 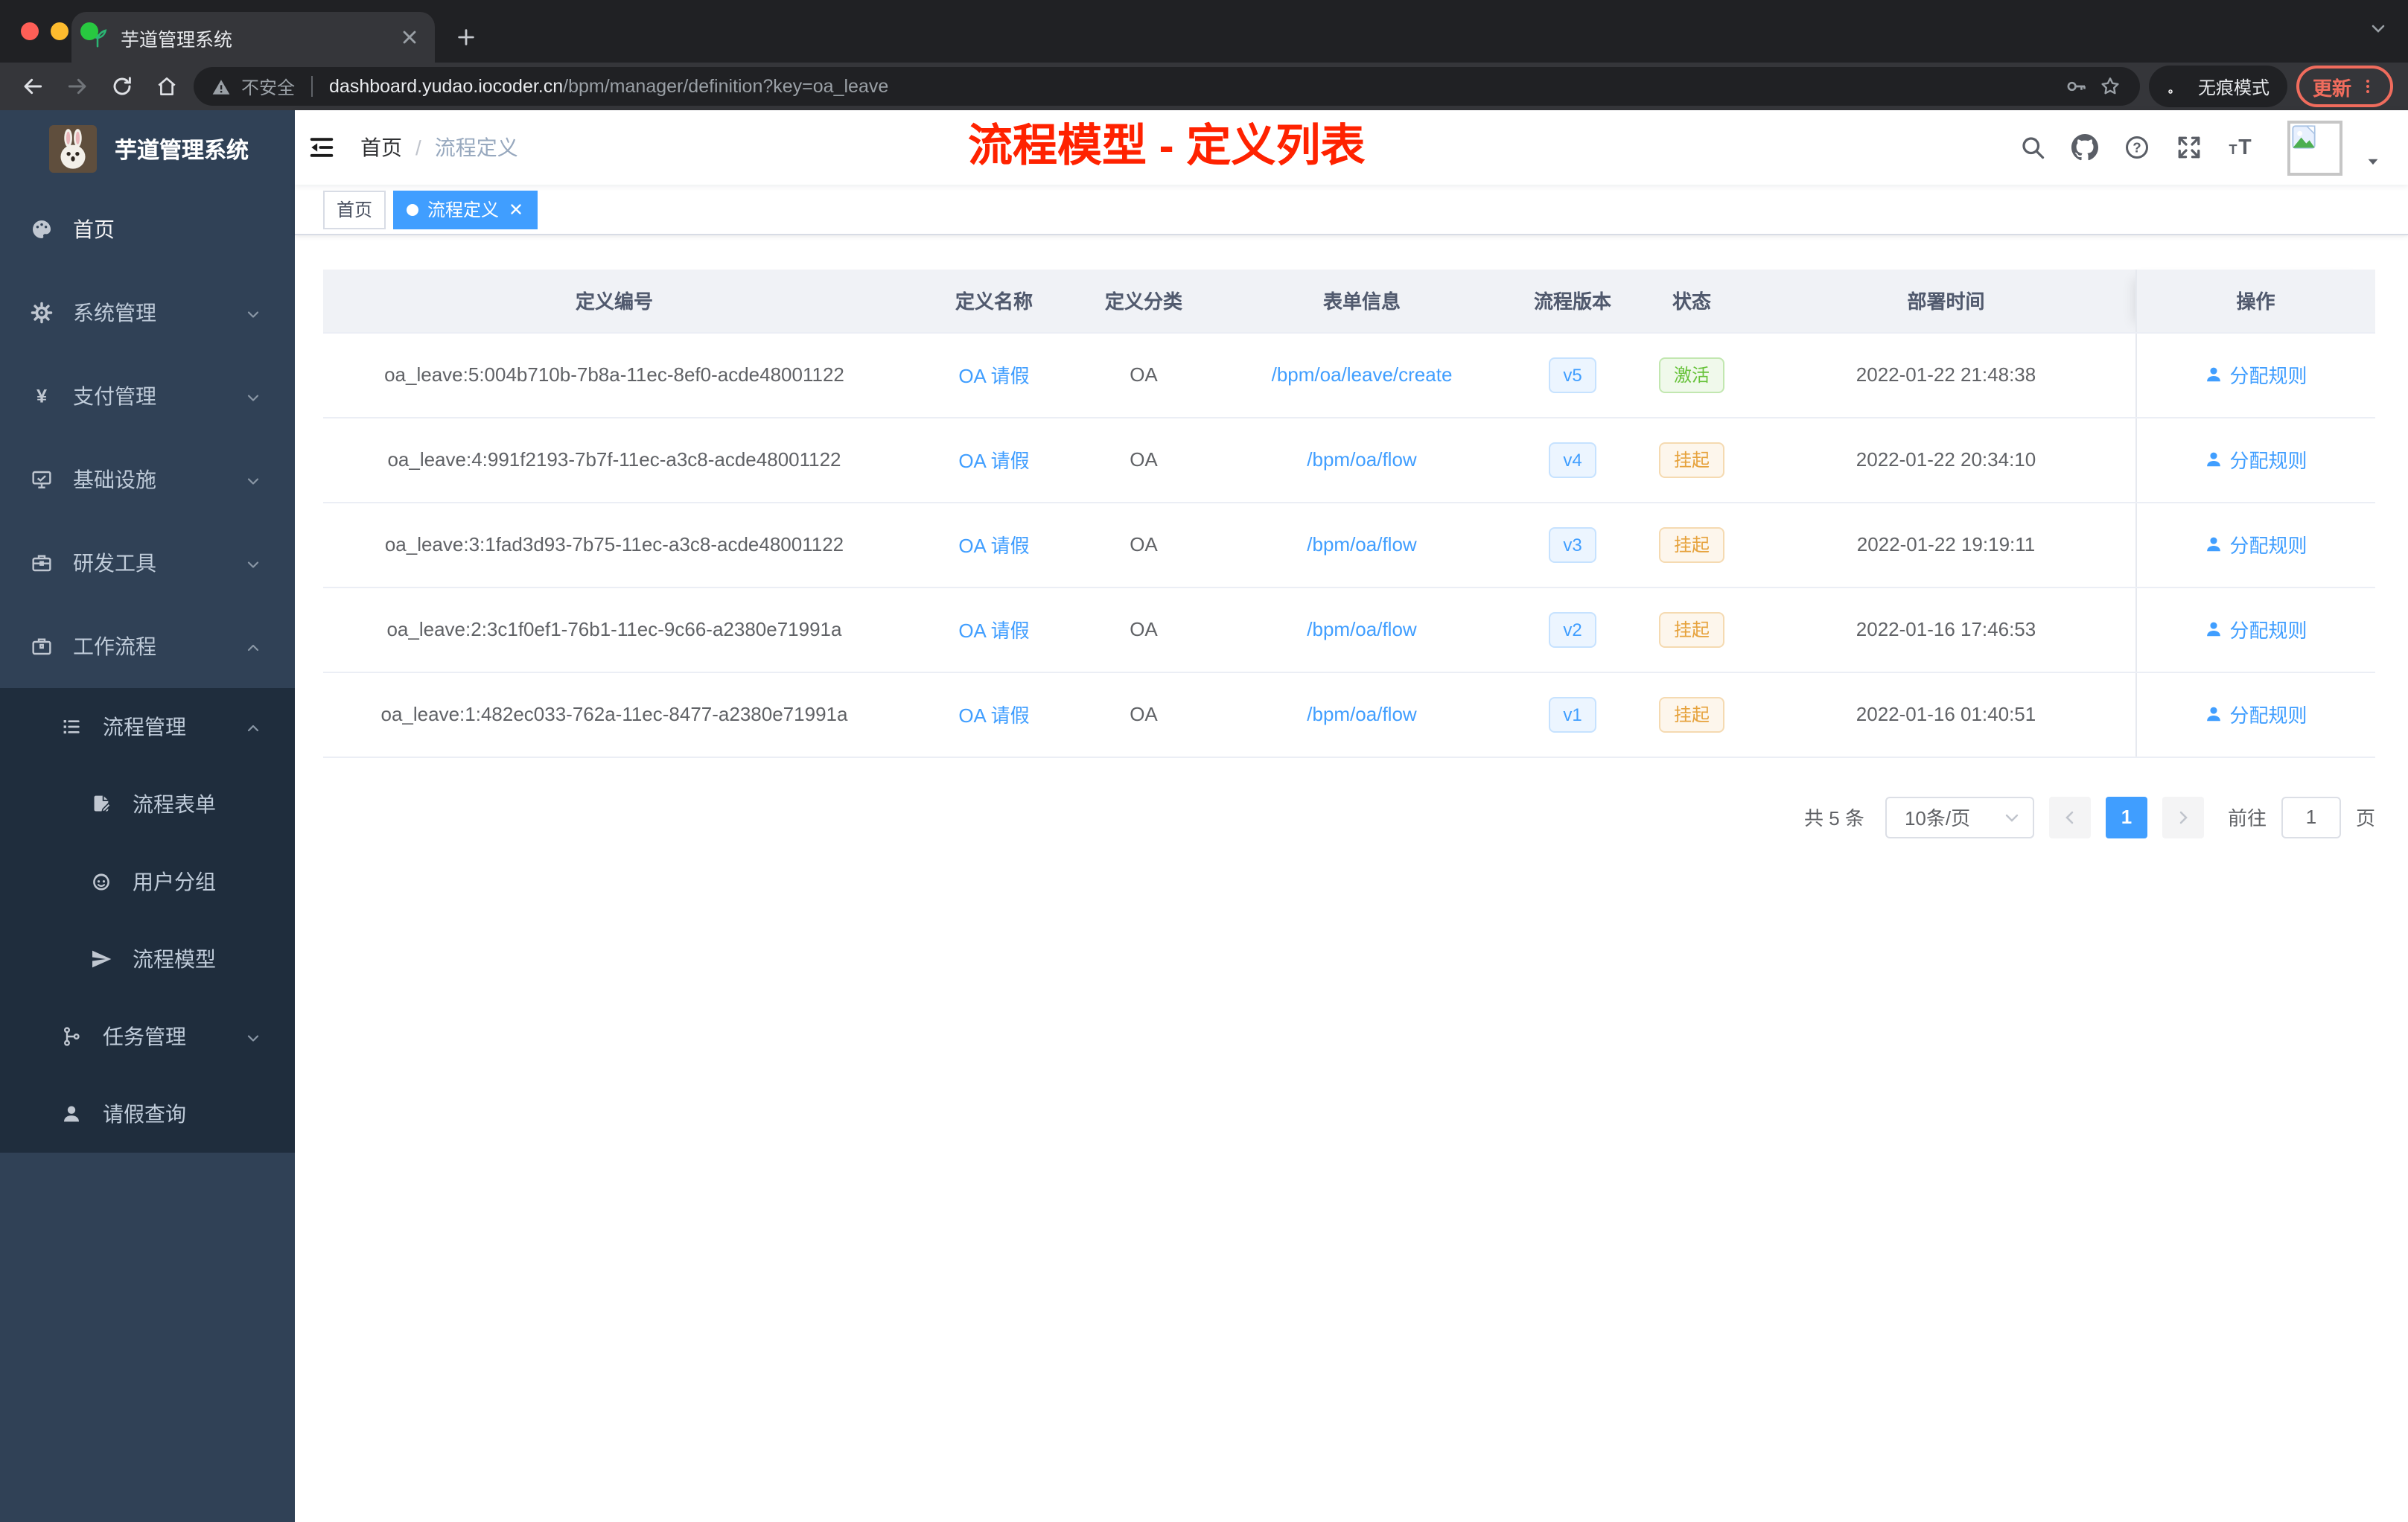 I want to click on monitor-icon, so click(x=48, y=479).